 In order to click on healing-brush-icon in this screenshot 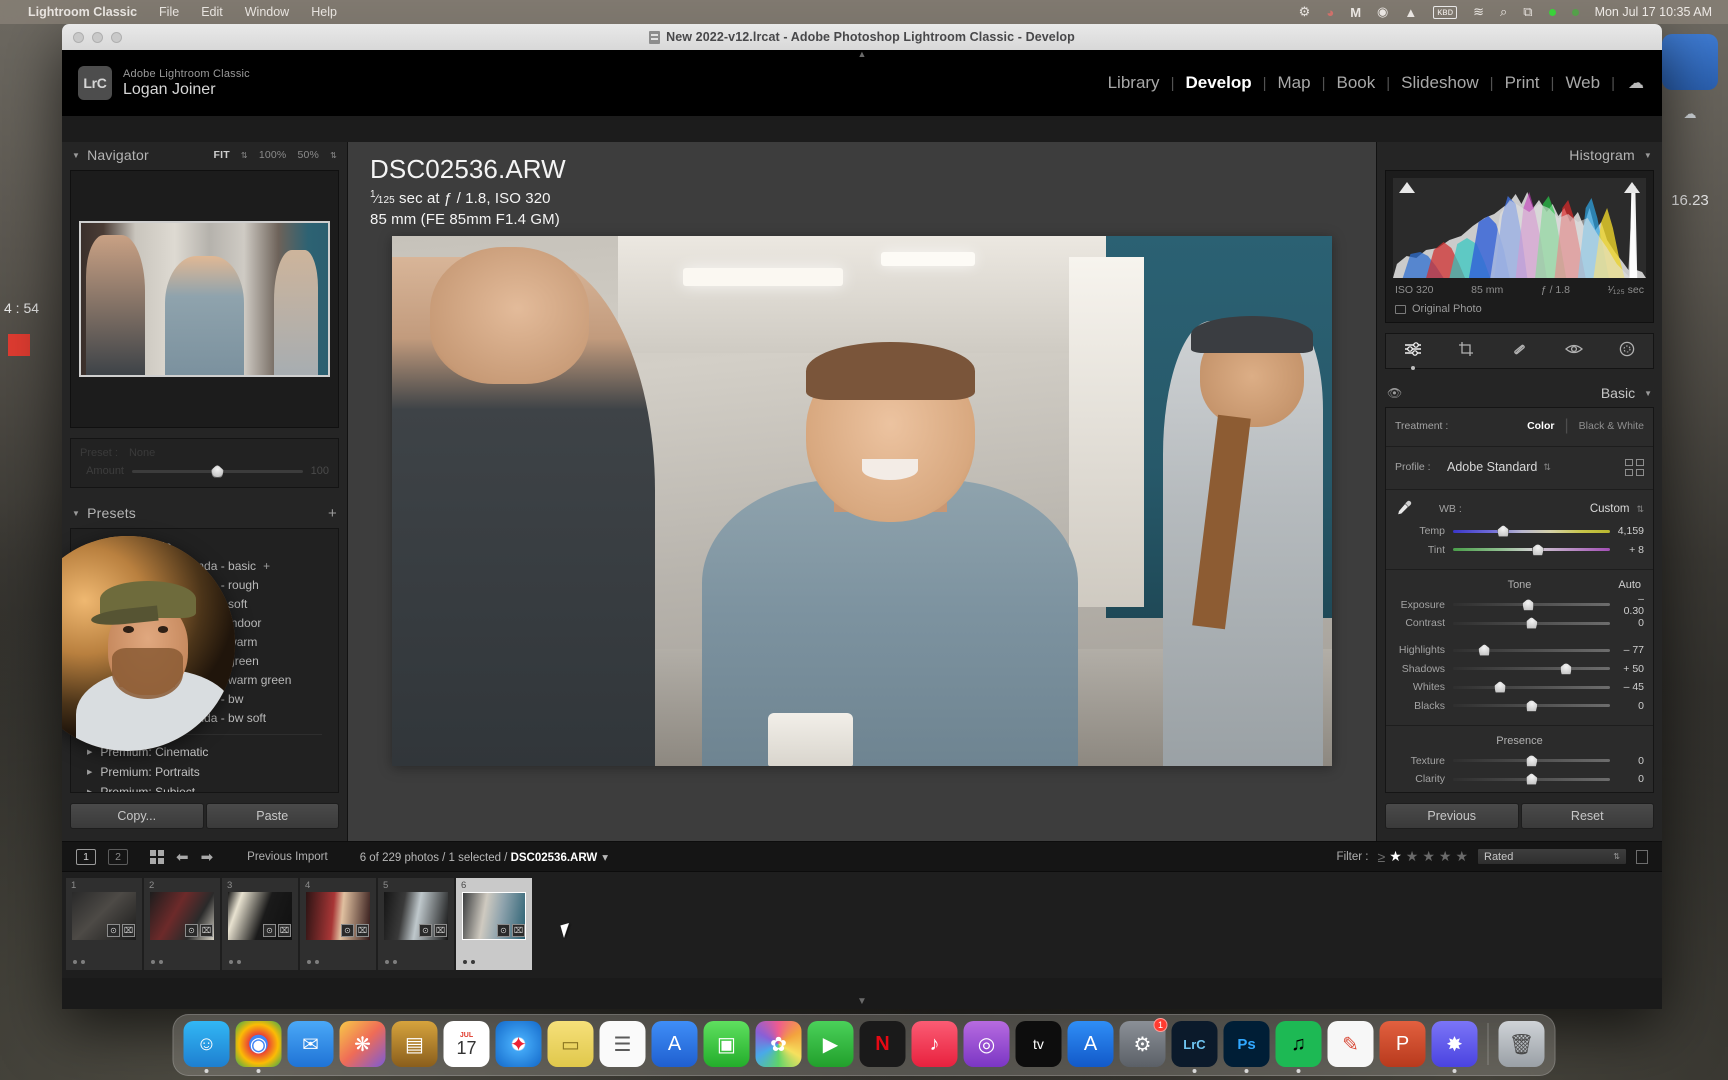, I will do `click(1519, 351)`.